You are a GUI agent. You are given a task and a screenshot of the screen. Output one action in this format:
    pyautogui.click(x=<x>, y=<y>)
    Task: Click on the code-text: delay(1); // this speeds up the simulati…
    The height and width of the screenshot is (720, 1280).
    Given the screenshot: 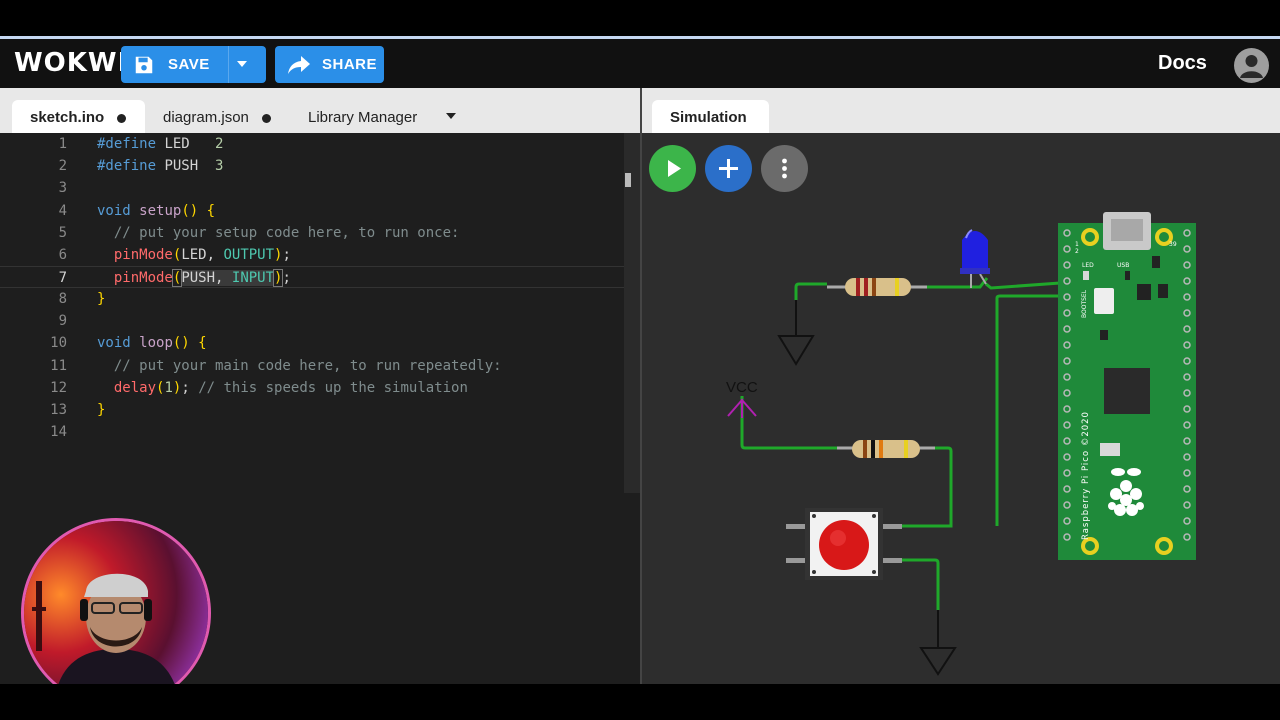 What is the action you would take?
    pyautogui.click(x=290, y=388)
    